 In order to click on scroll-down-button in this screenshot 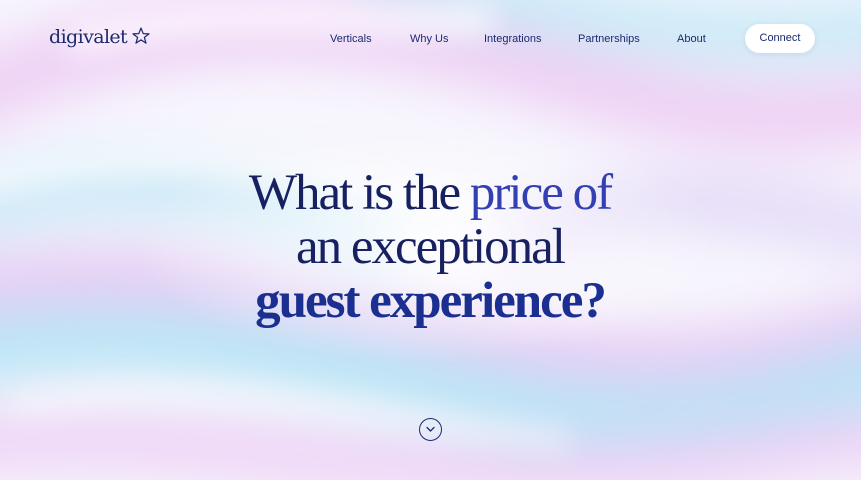, I will do `click(430, 429)`.